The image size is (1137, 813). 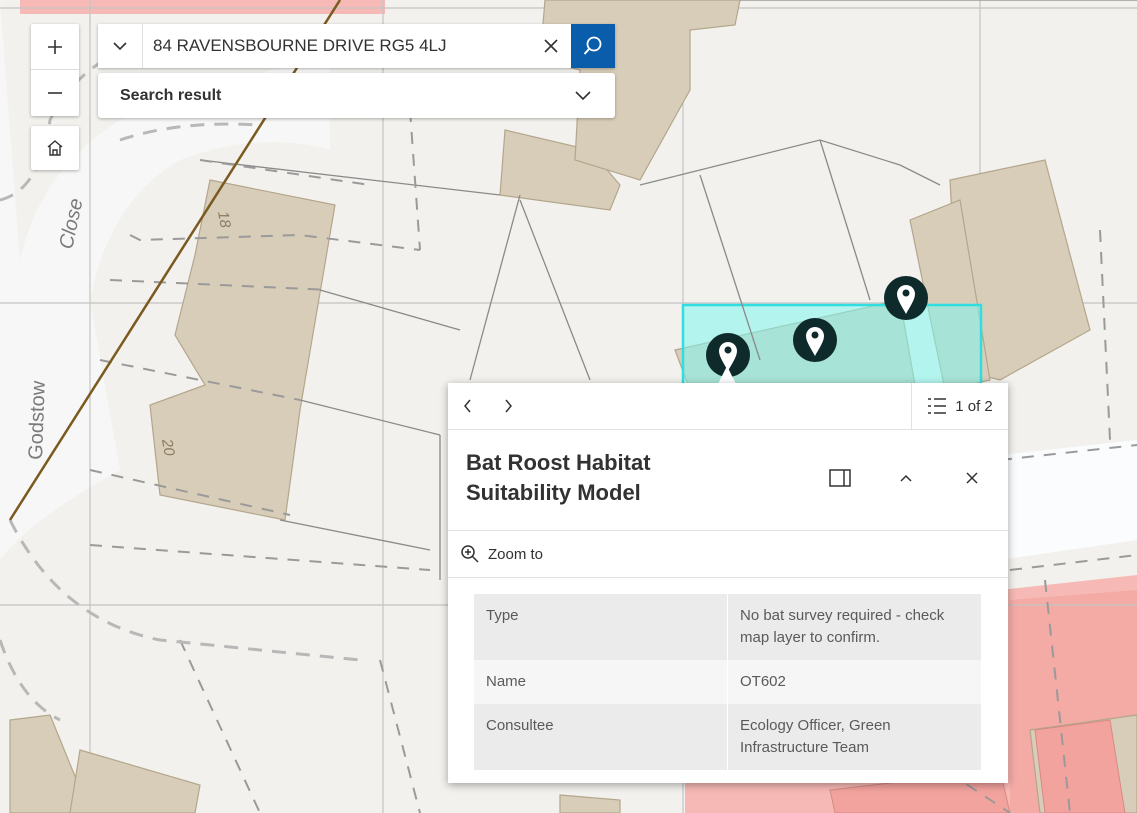 I want to click on dock-button, so click(x=840, y=478).